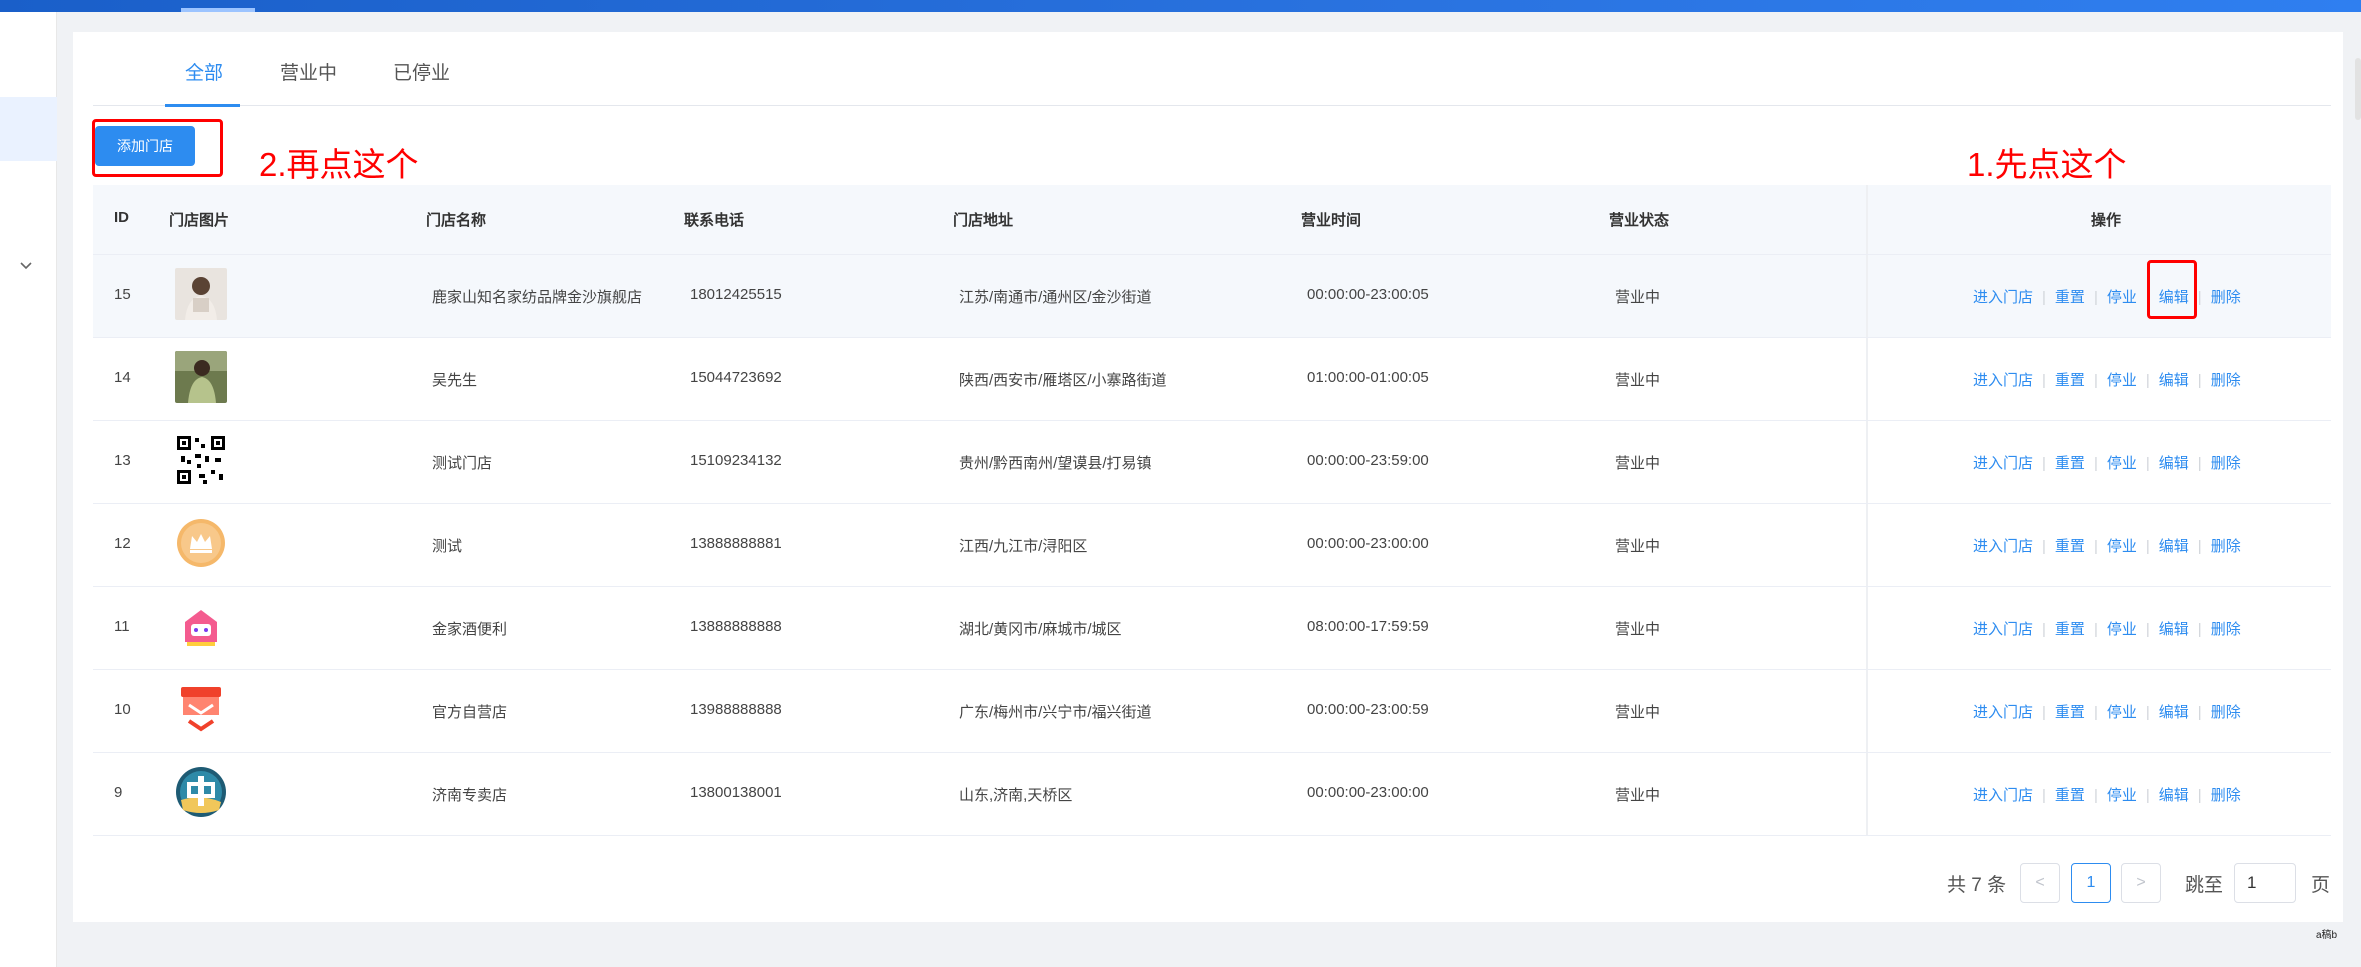  What do you see at coordinates (122, 626) in the screenshot?
I see `cell-id: 11` at bounding box center [122, 626].